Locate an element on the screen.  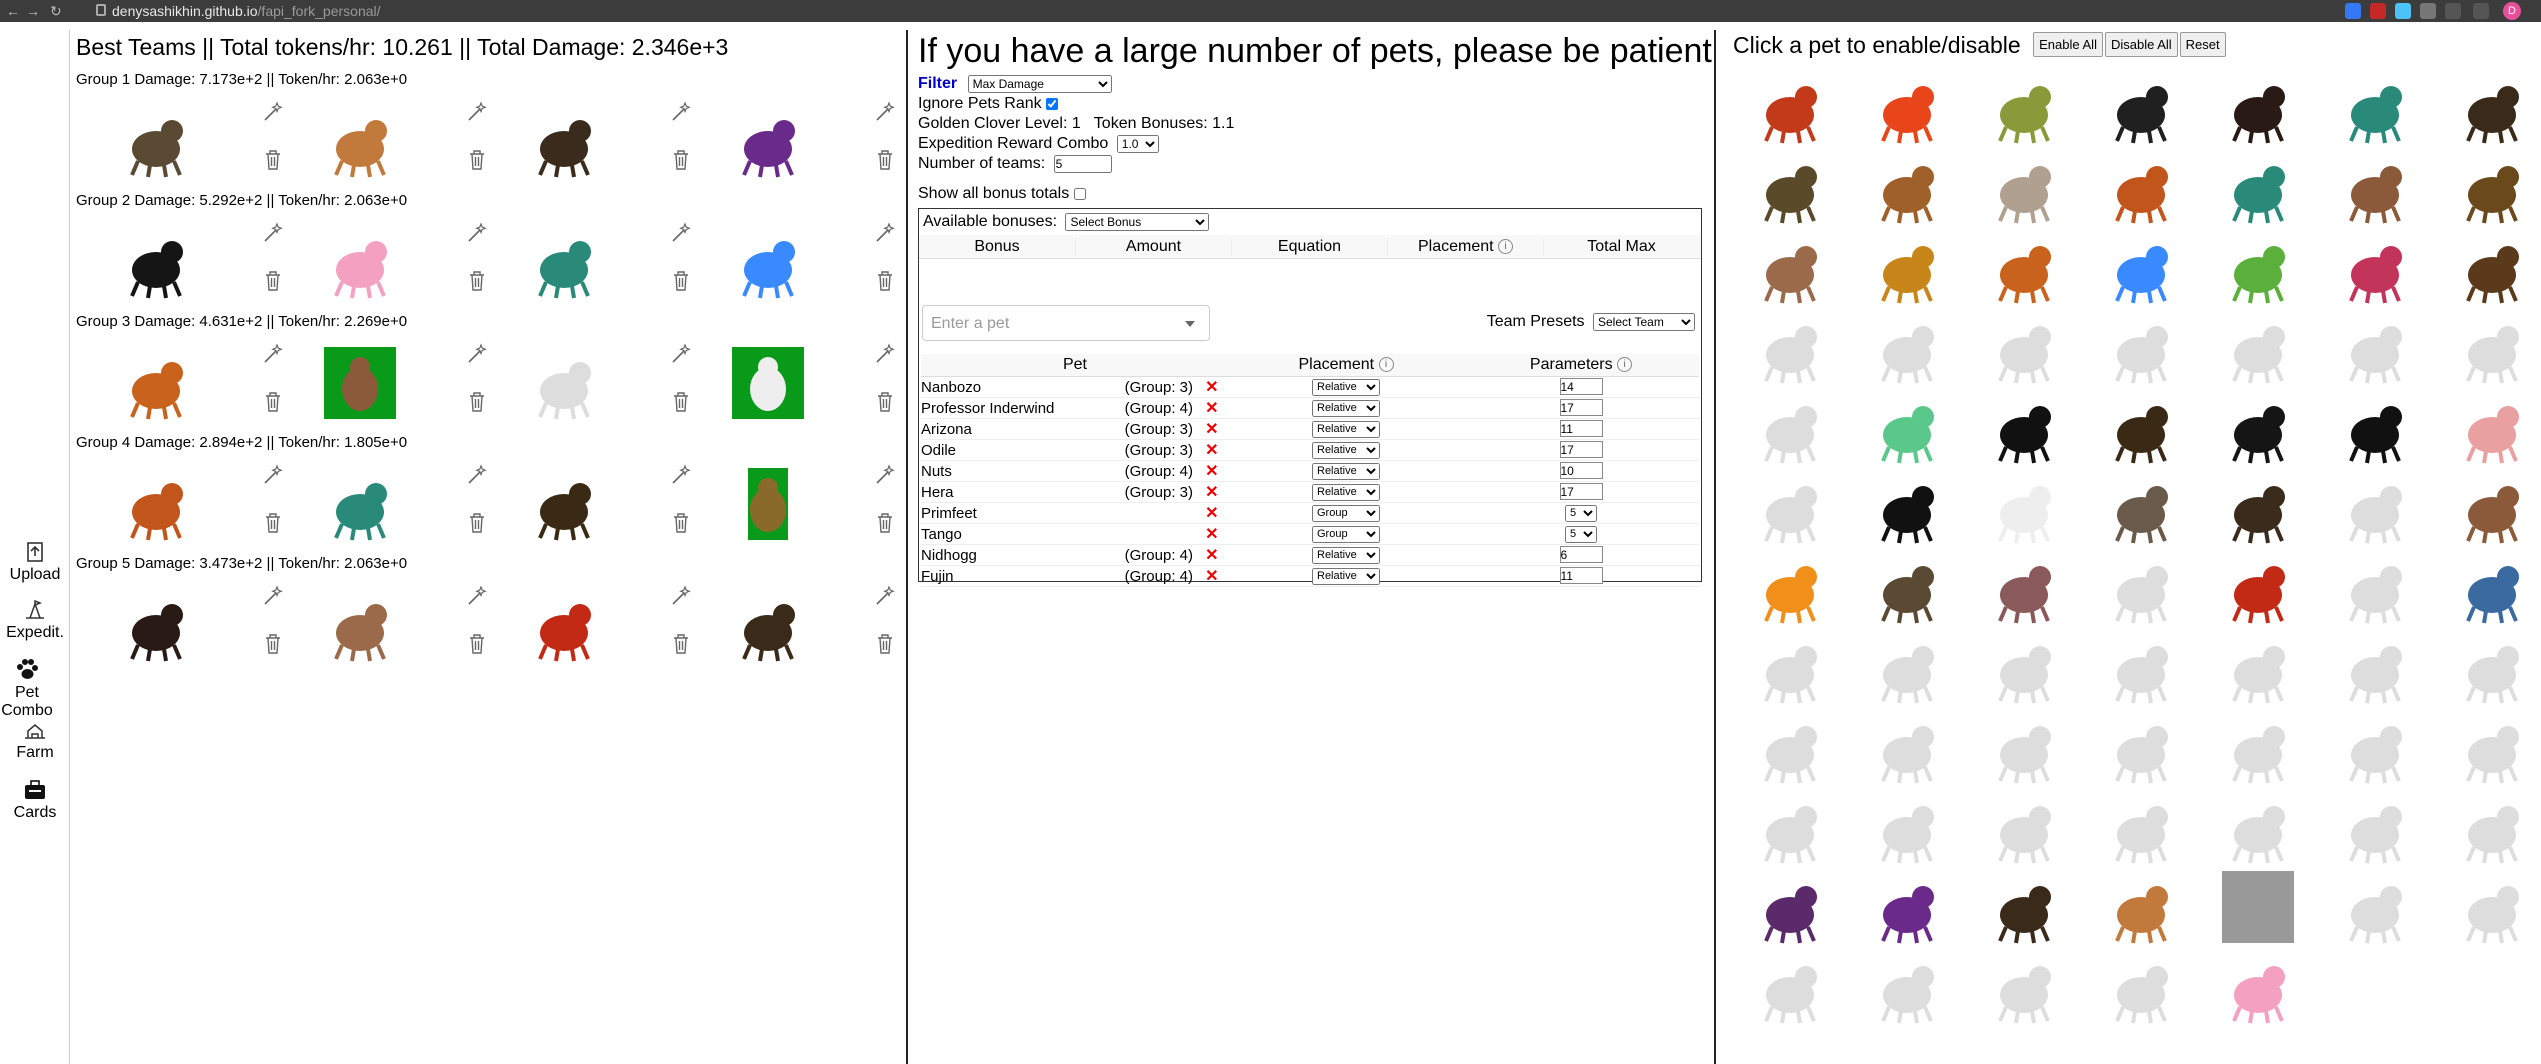
pet-robot-green-icon is located at coordinates (768, 504).